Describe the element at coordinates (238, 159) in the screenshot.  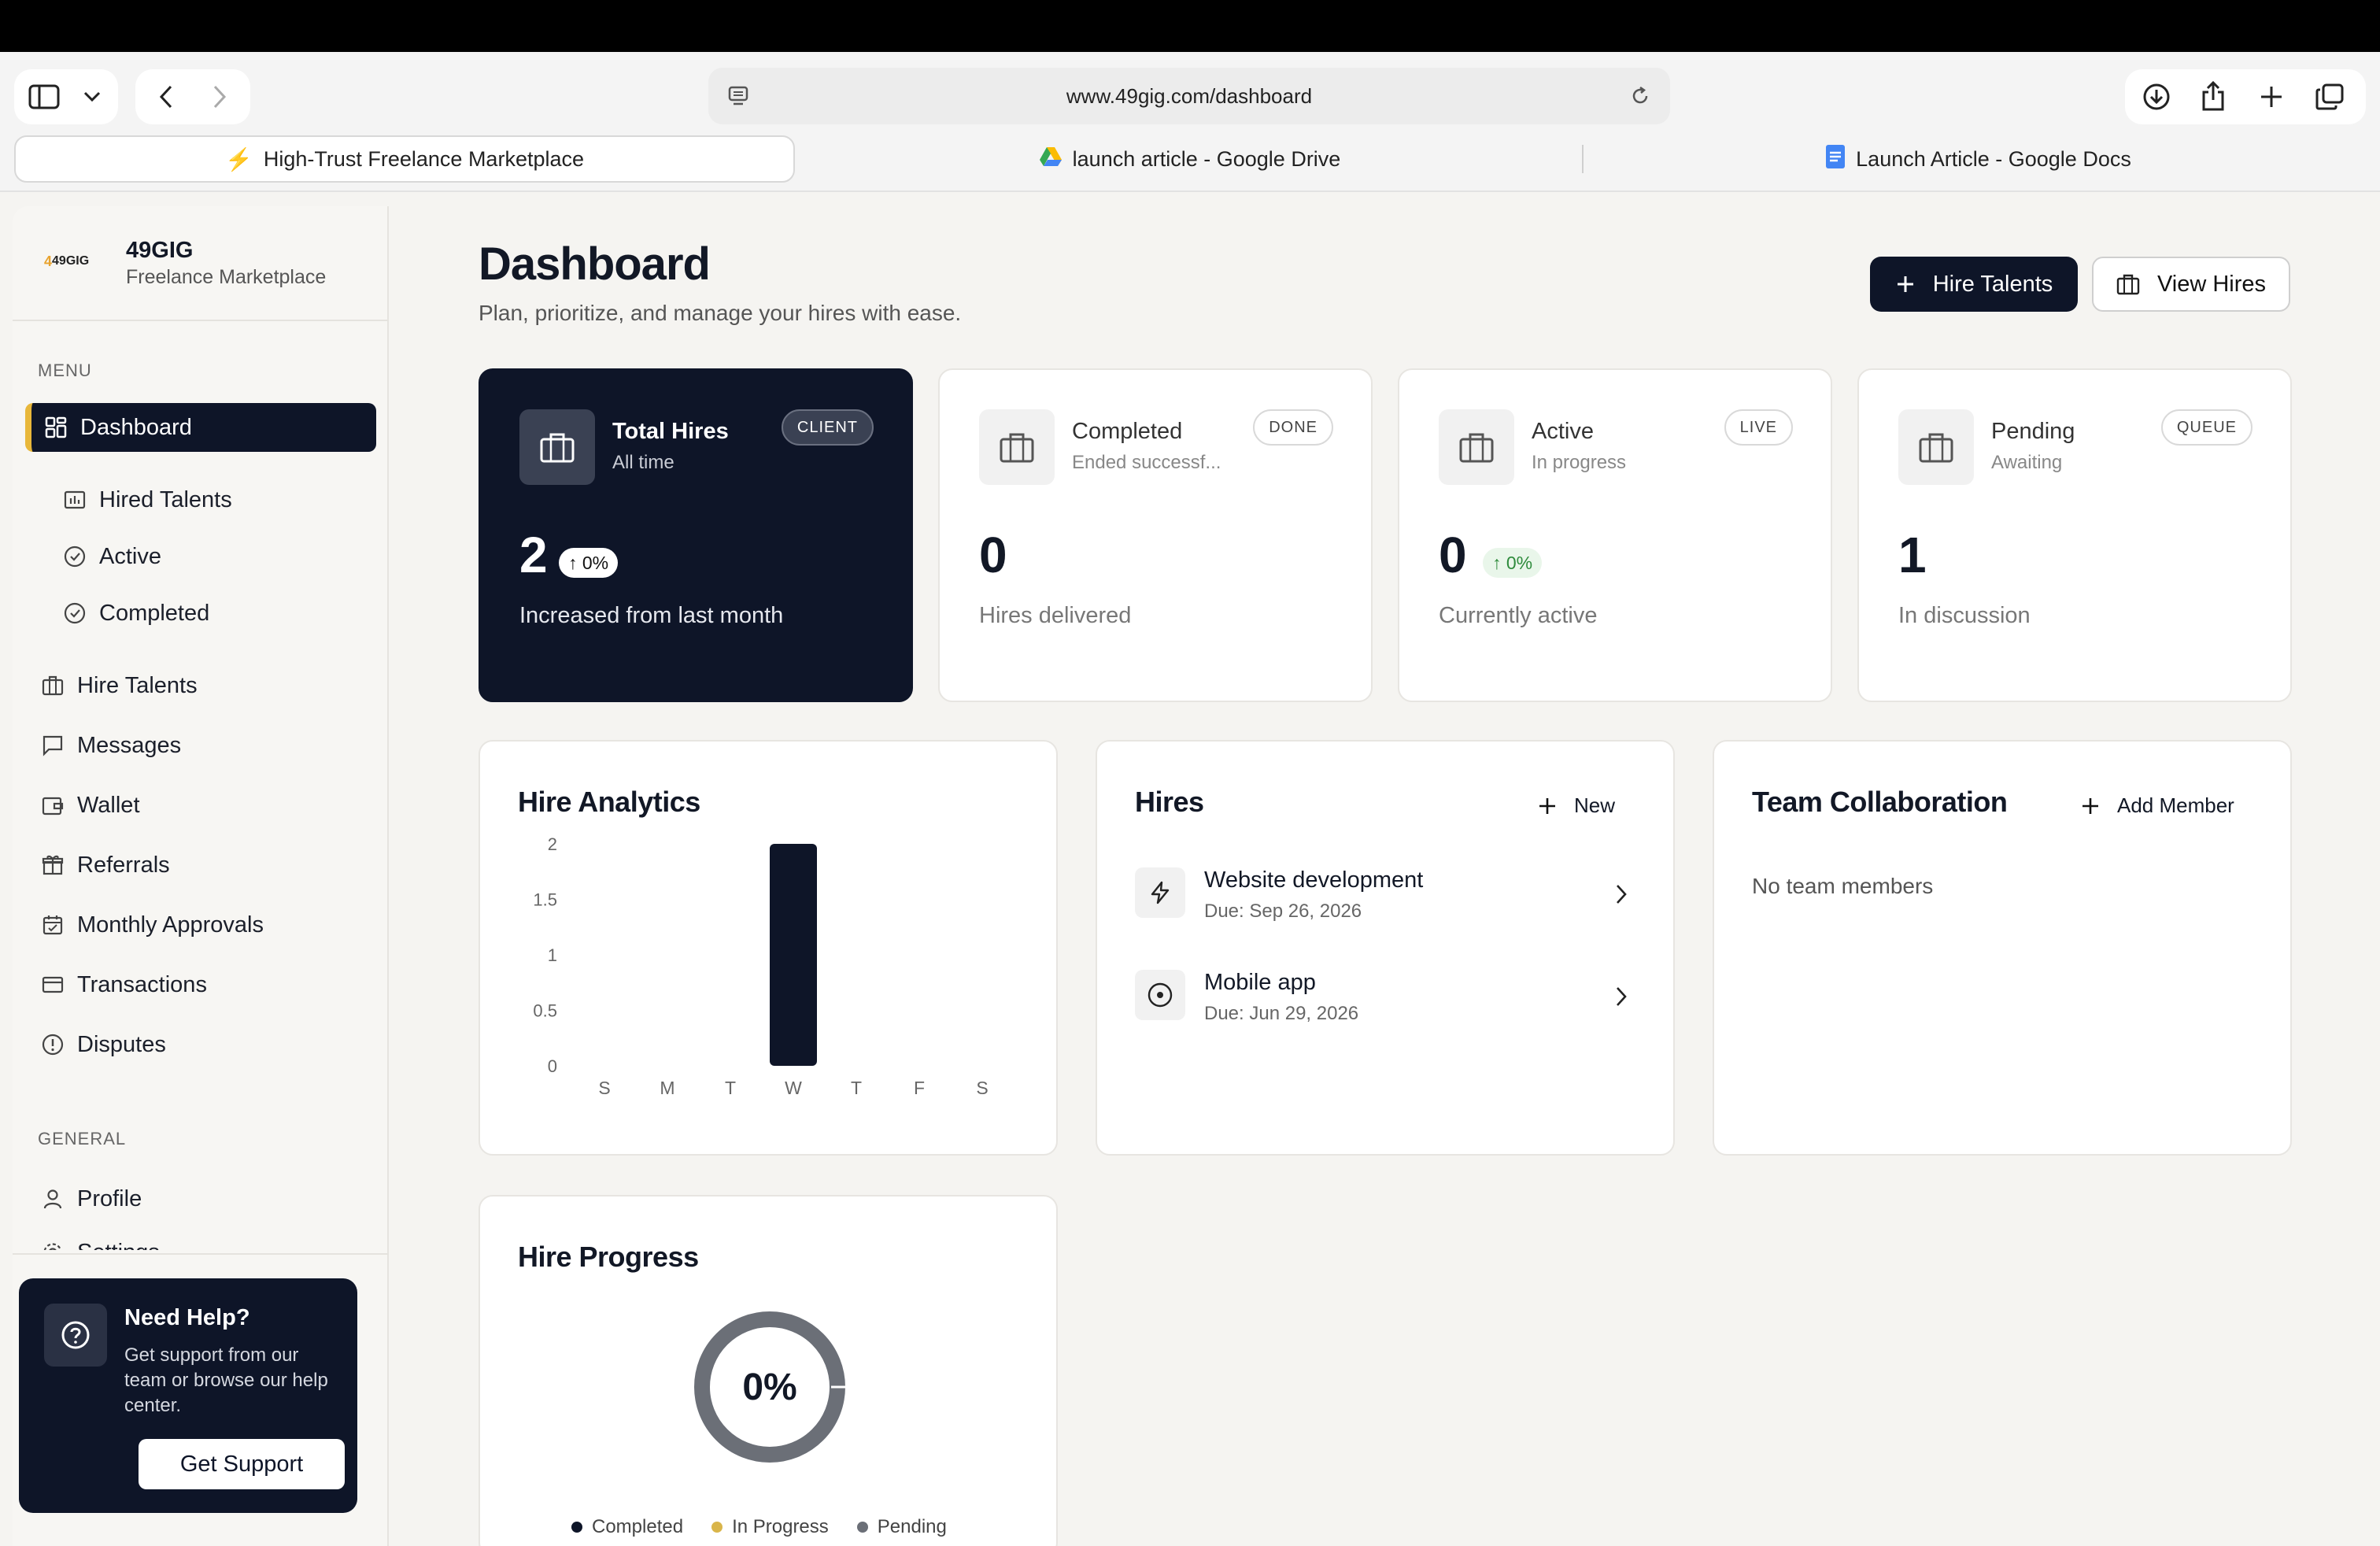
I see `tab-favicon-49gig-icon: ⚡` at that location.